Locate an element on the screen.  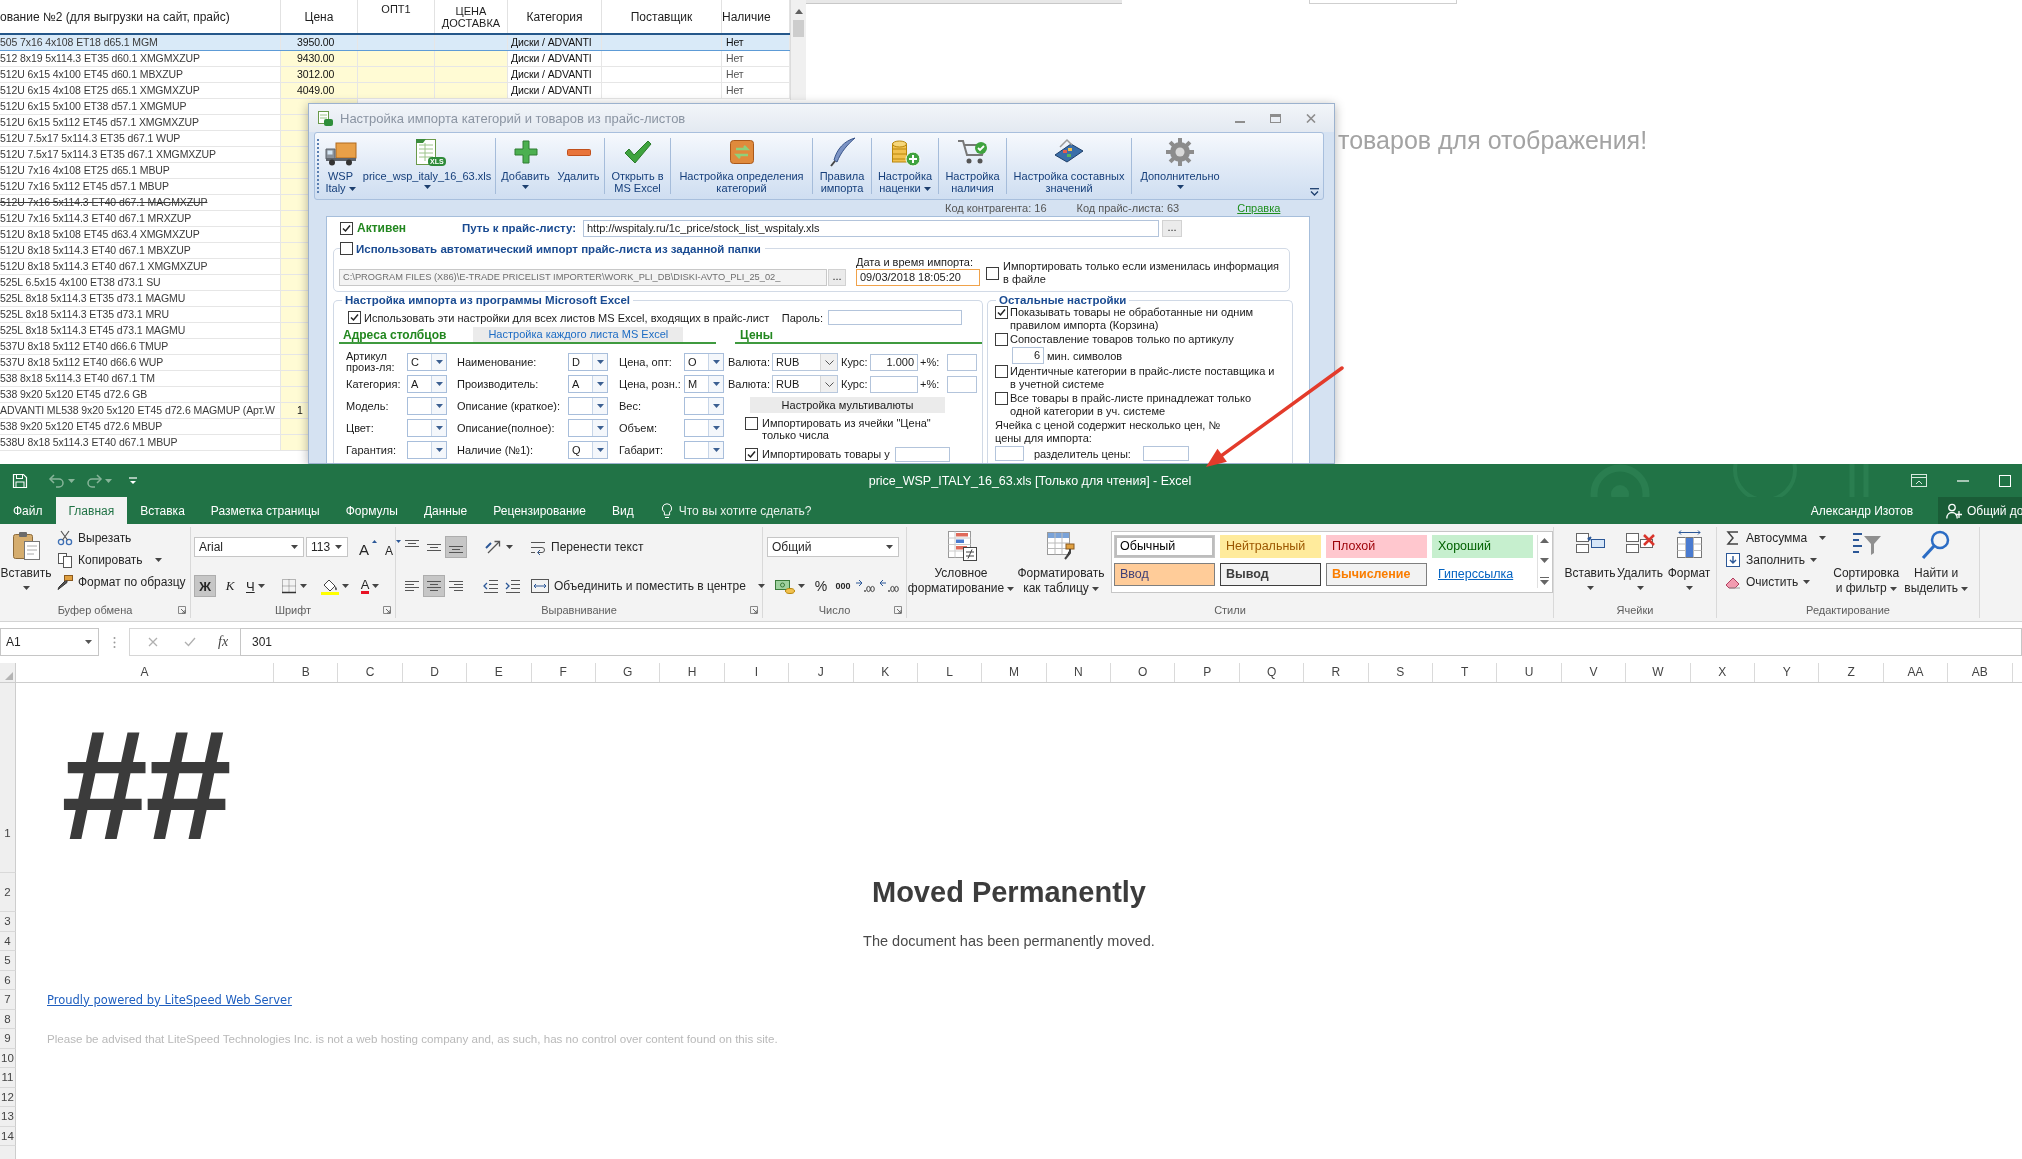
column-header: ование №2 (для выгрузки на сайт, прайс) is located at coordinates (115, 16).